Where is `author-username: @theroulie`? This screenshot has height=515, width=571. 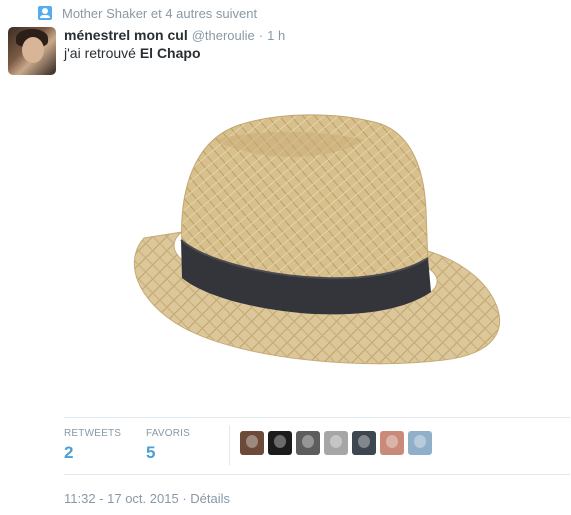 author-username: @theroulie is located at coordinates (223, 35).